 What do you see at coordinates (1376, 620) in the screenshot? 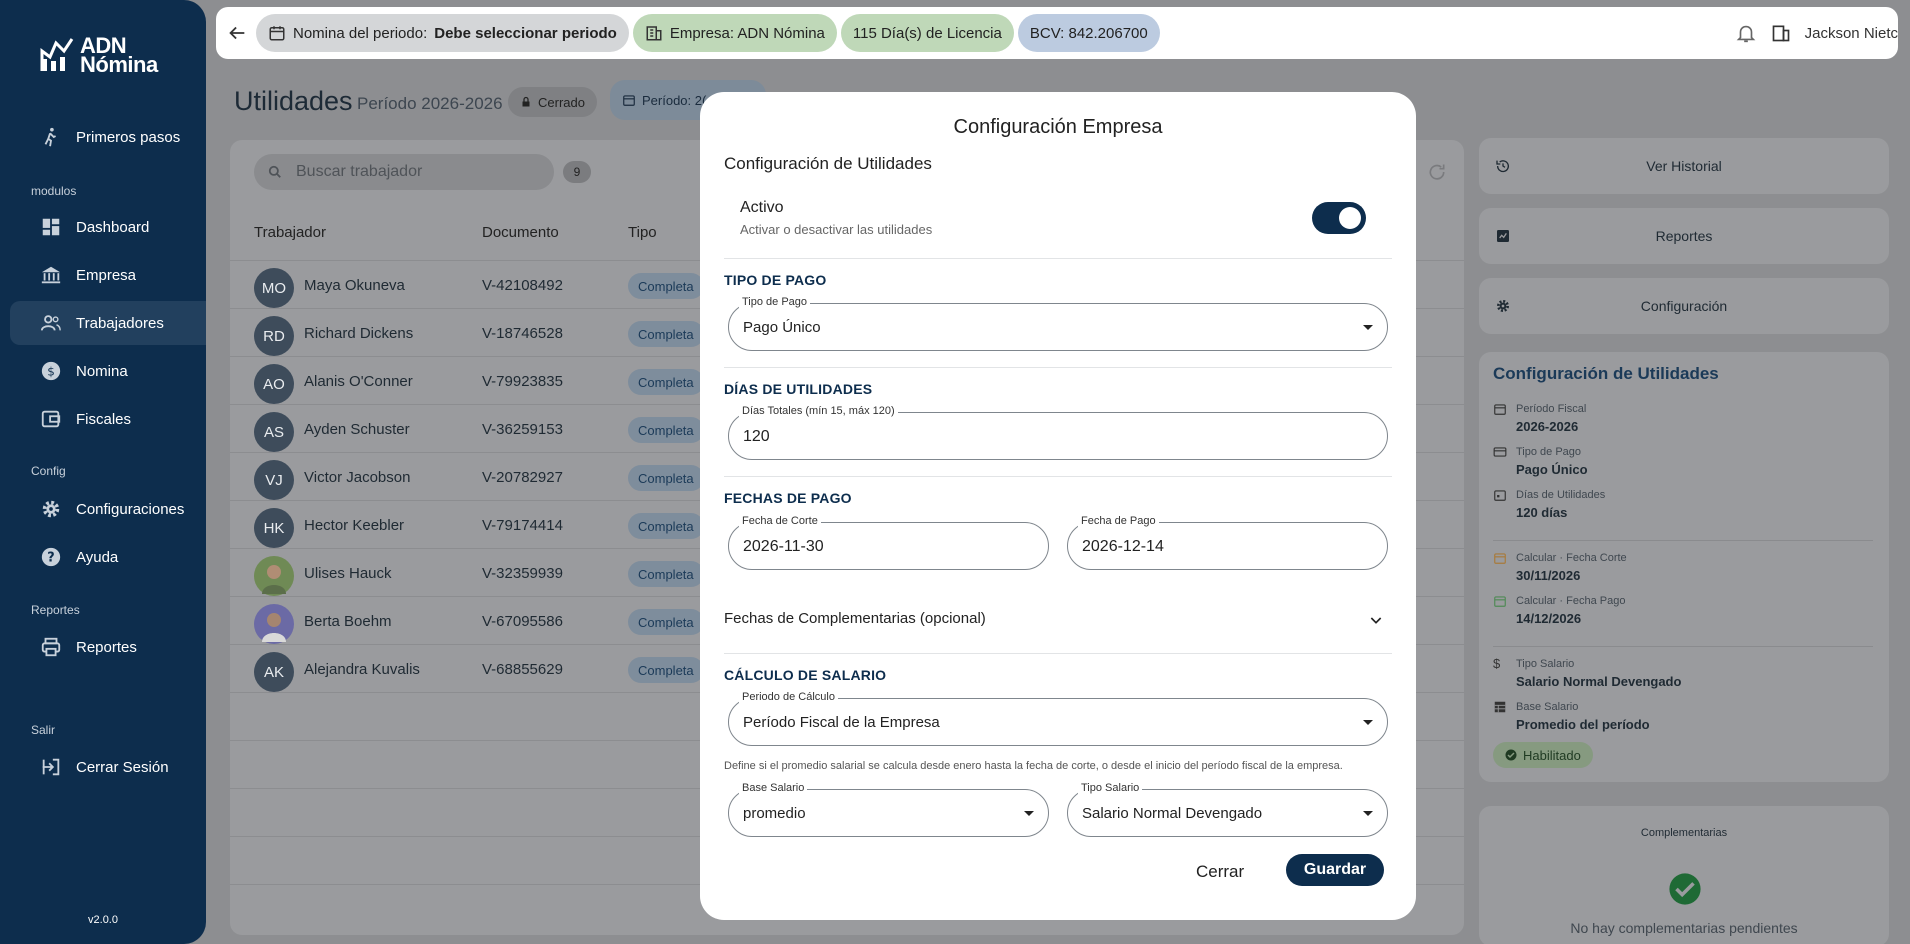
I see `chevron-down-icon` at bounding box center [1376, 620].